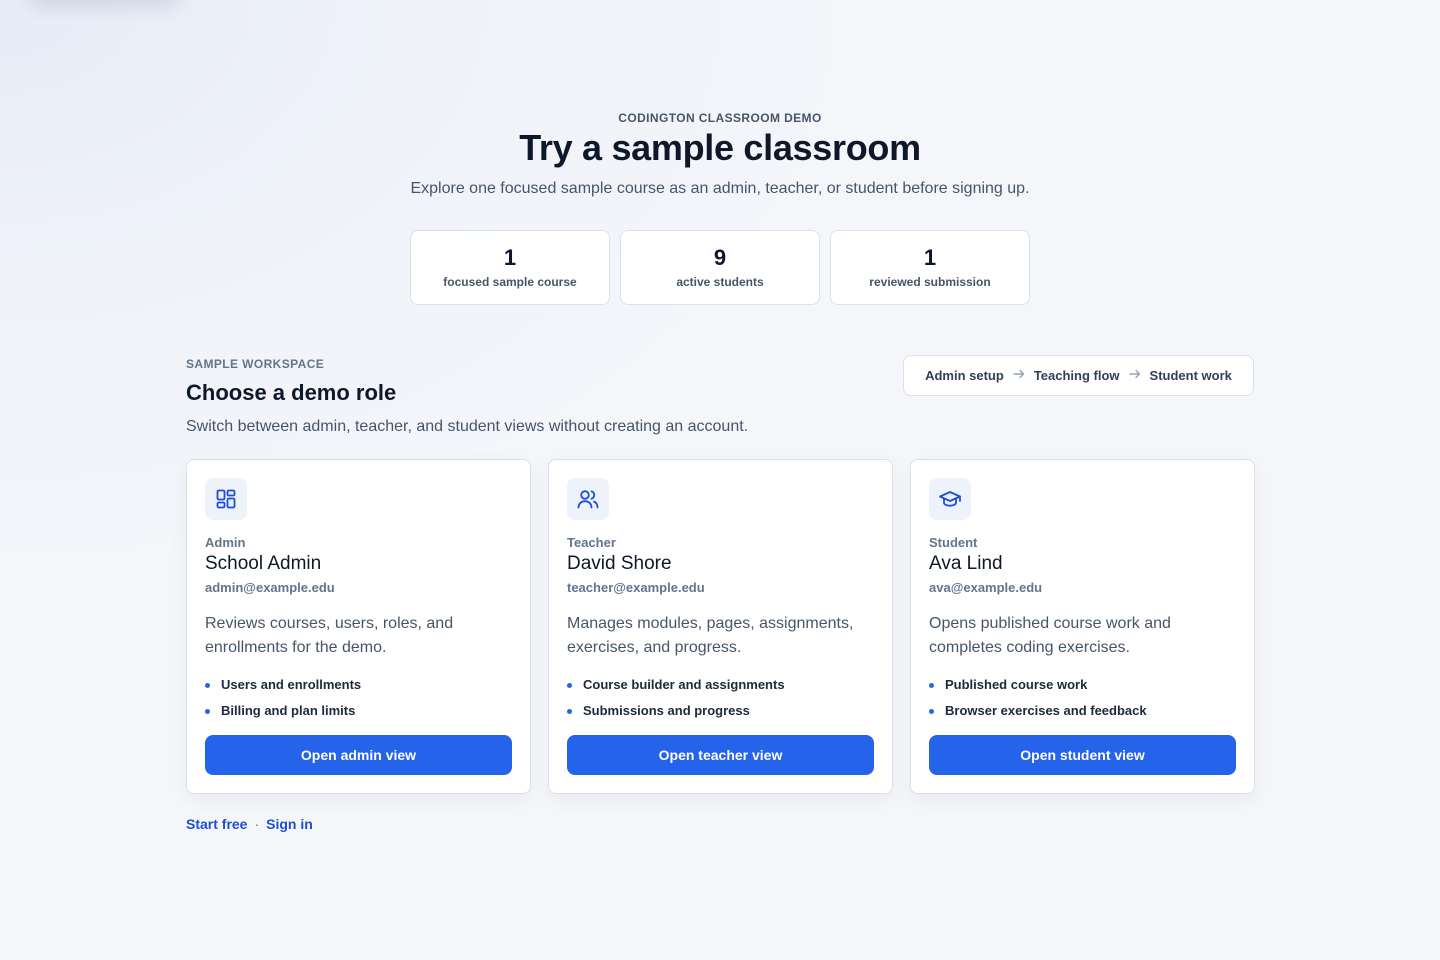 Image resolution: width=1440 pixels, height=960 pixels. What do you see at coordinates (720, 147) in the screenshot?
I see `page-title: Try a sample classroom` at bounding box center [720, 147].